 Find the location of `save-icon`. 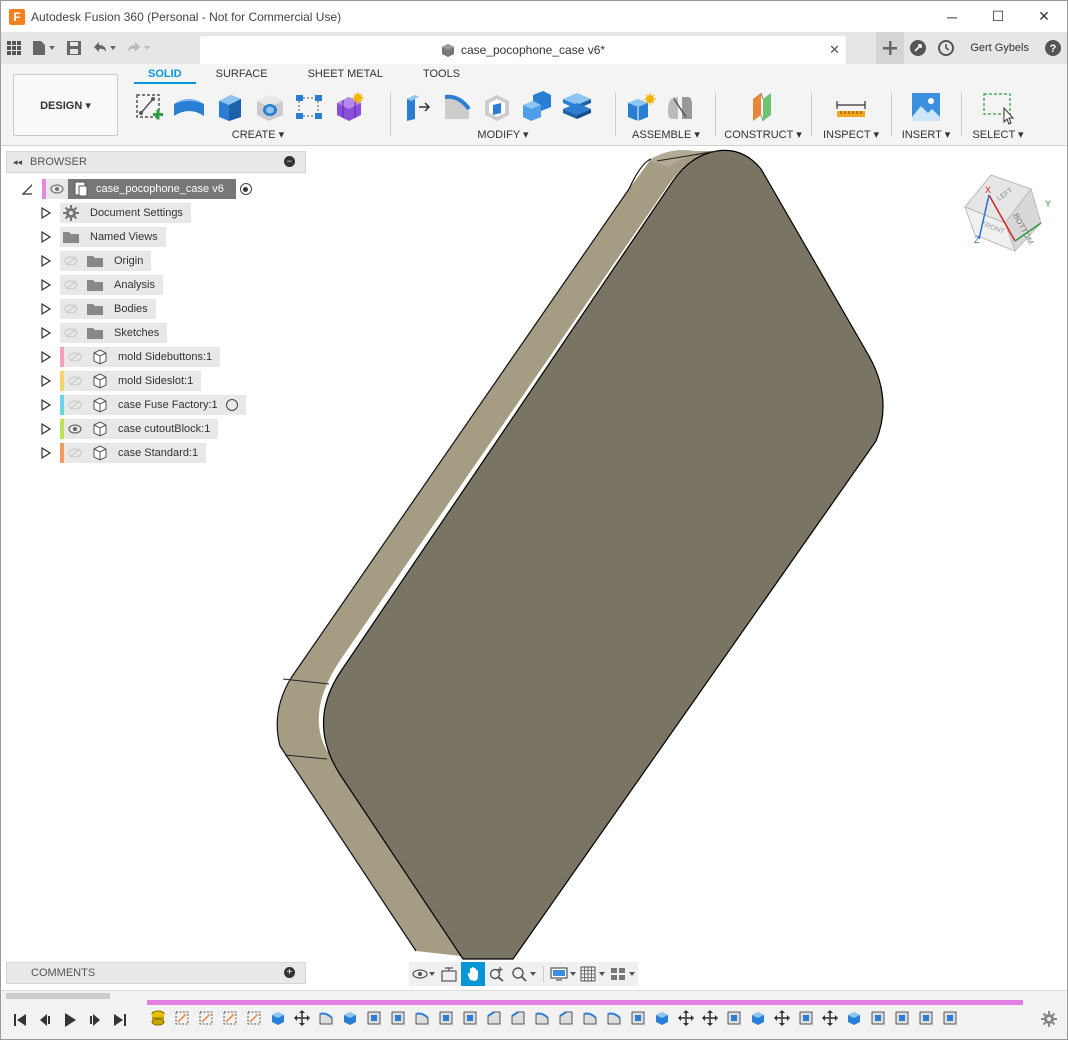

save-icon is located at coordinates (74, 48).